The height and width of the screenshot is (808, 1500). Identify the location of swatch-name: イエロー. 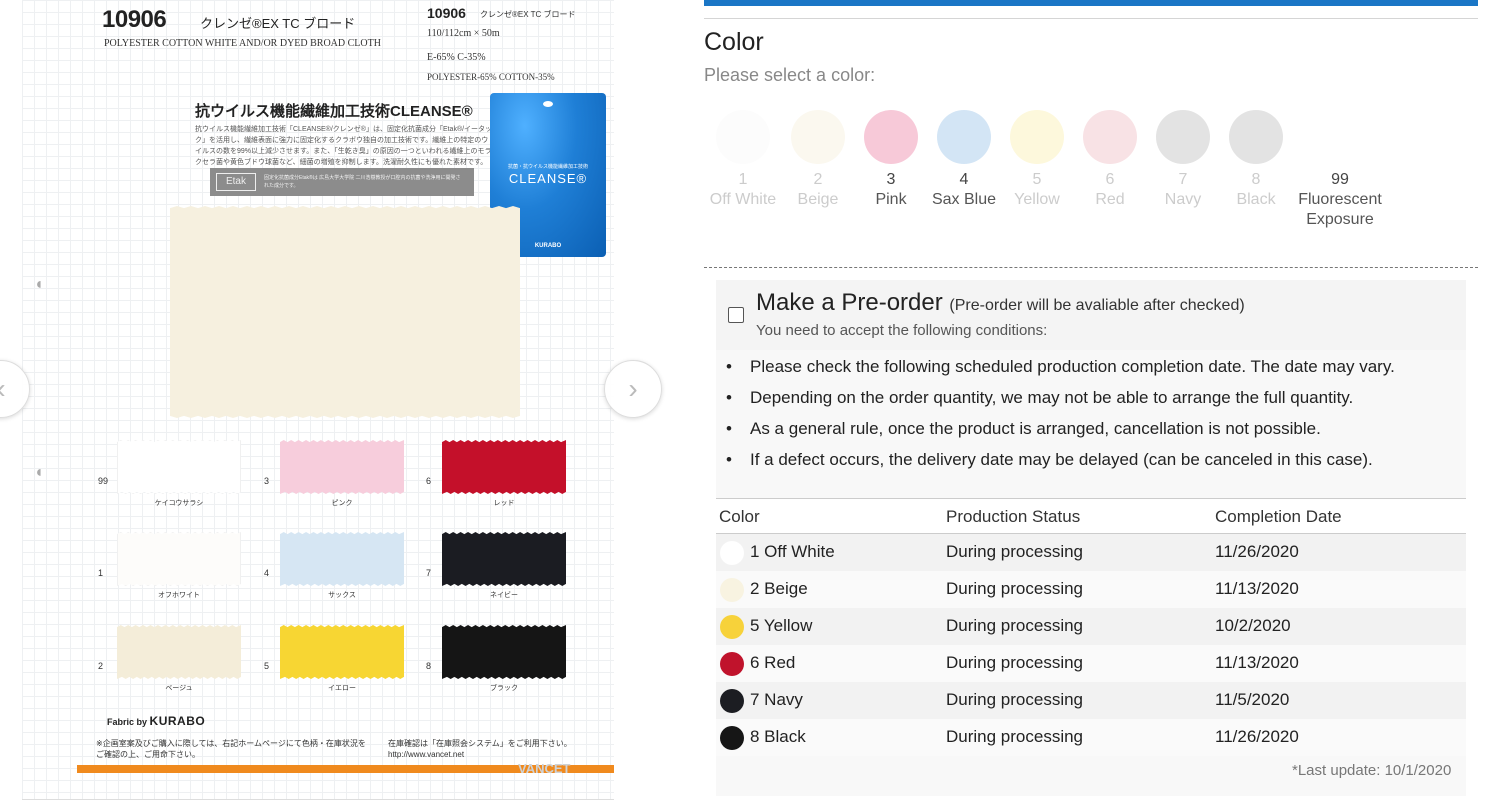
(342, 688).